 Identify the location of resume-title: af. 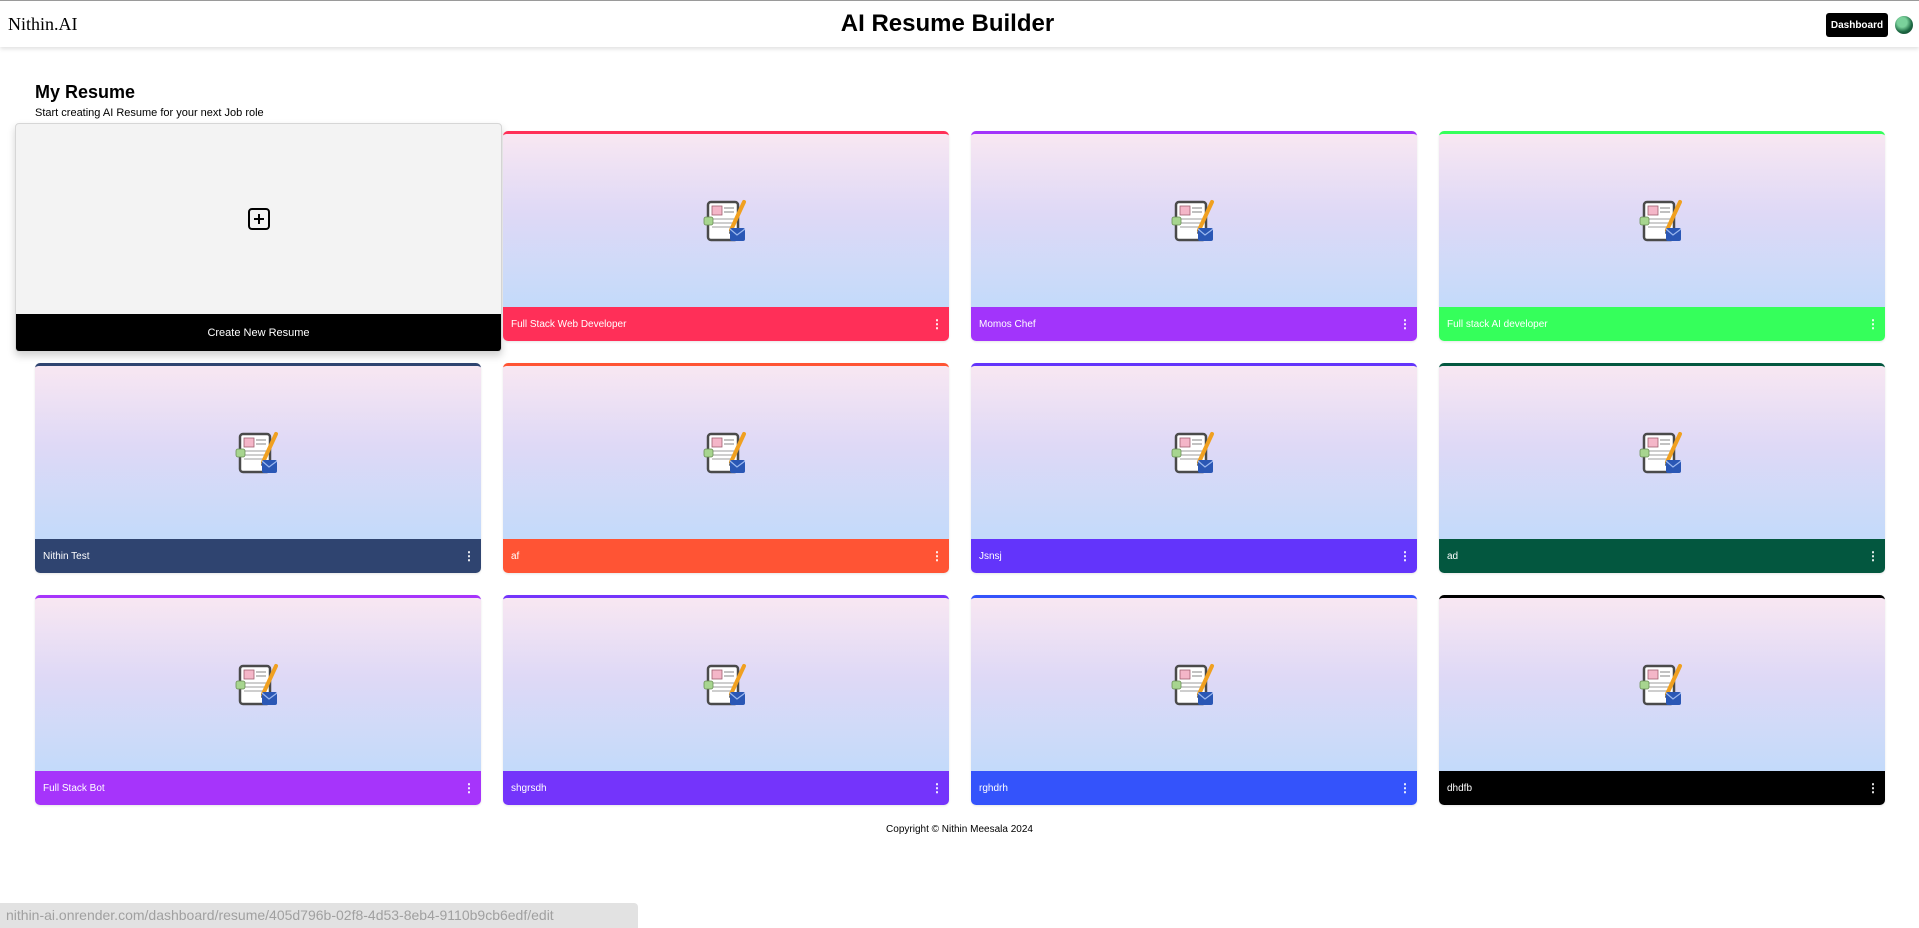
(515, 556).